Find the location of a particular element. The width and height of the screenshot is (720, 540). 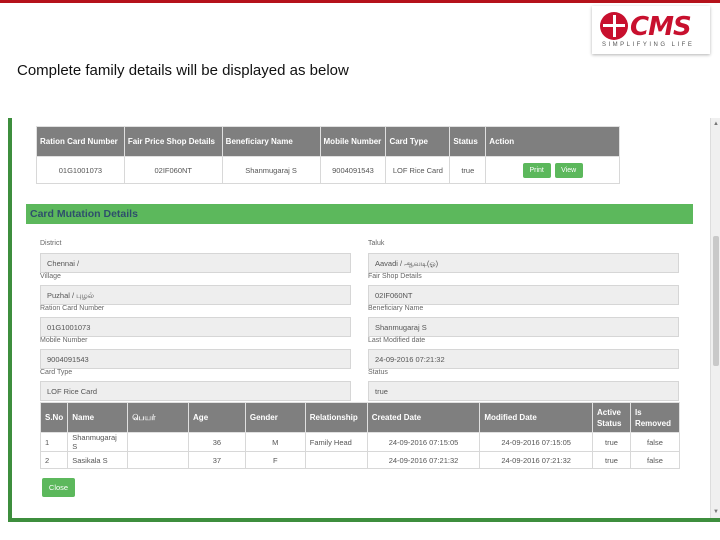

cell-mobile-number: 9004091543 is located at coordinates (353, 170).